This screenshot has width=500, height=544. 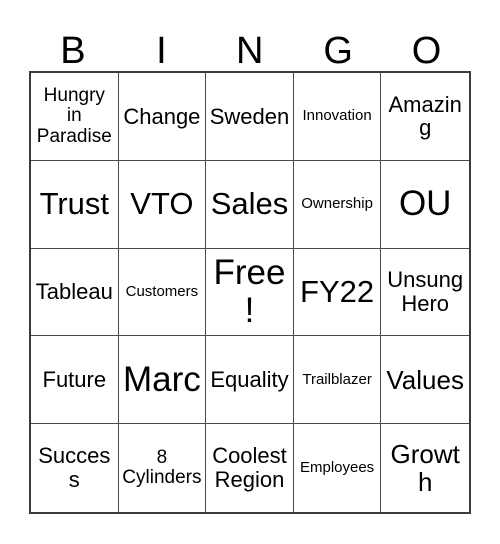 I want to click on bingo-cell-label: Customers, so click(x=162, y=291).